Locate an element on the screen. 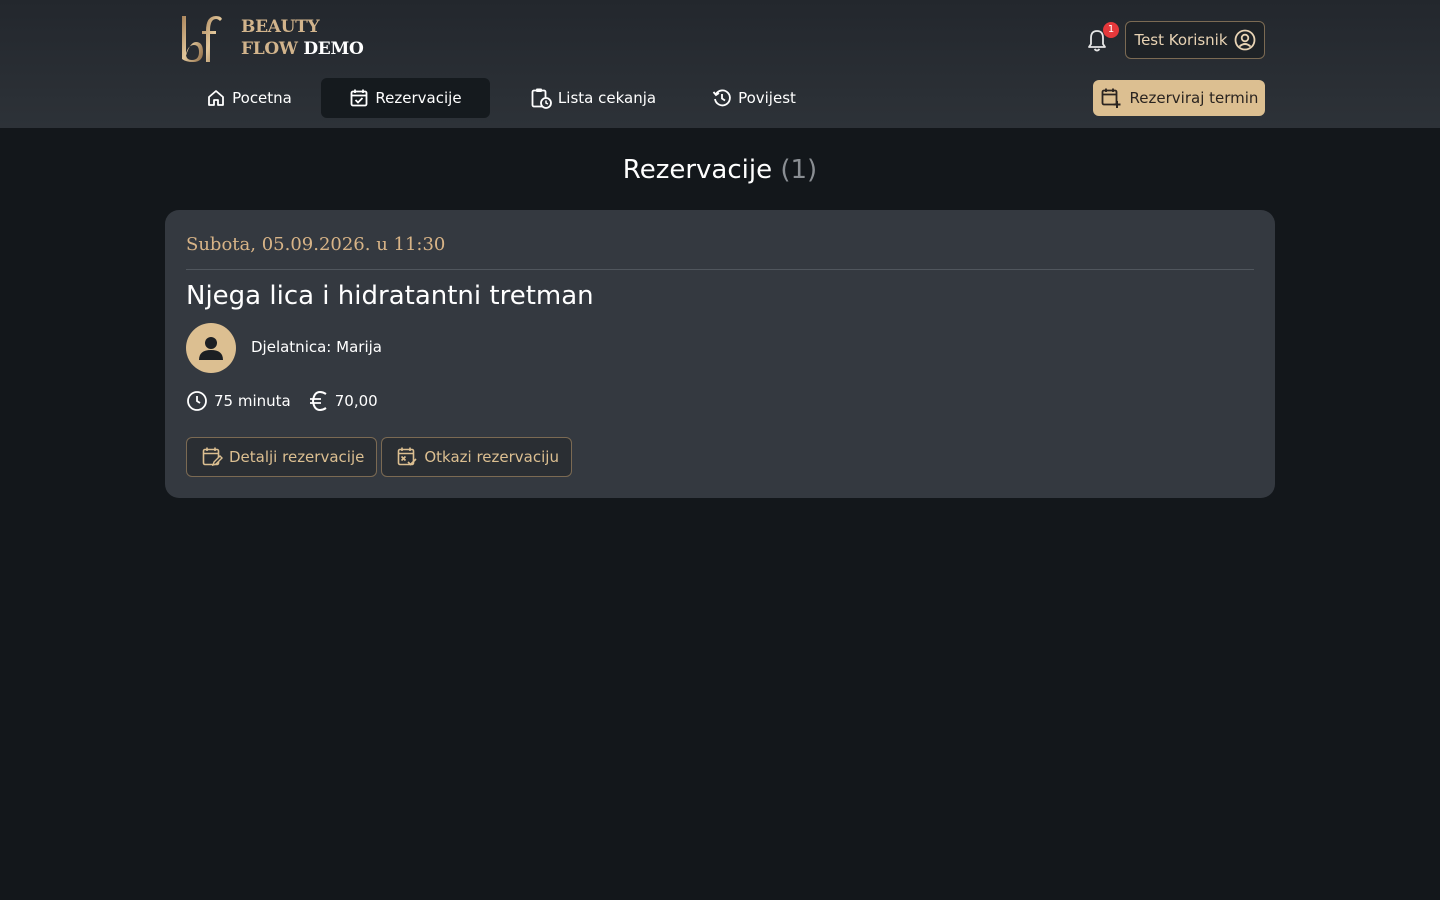 Image resolution: width=1440 pixels, height=900 pixels. nav-item-povijest: Povijest is located at coordinates (754, 98).